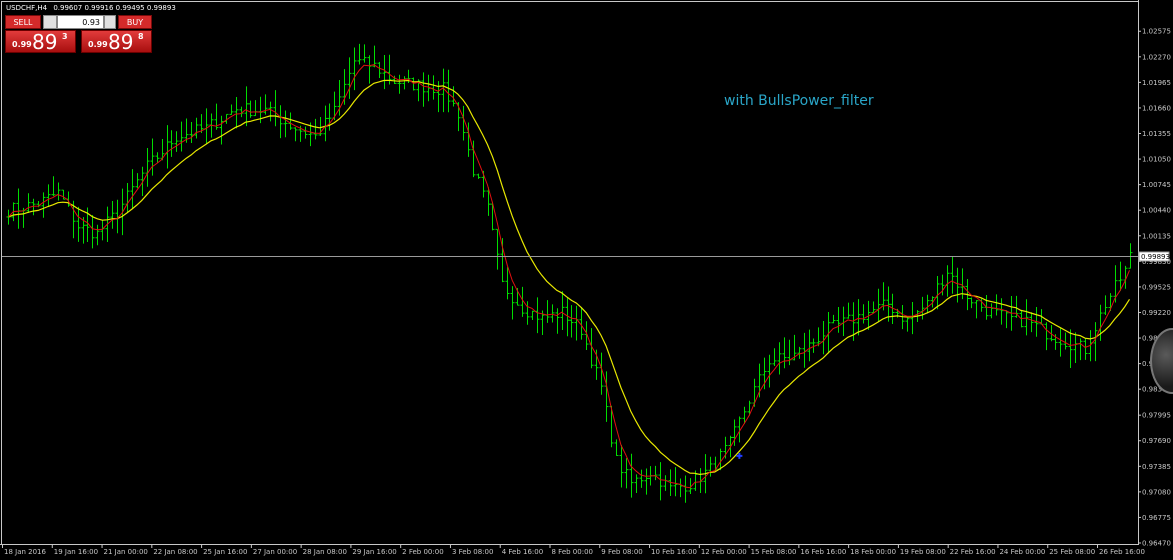  I want to click on x-tick-label: 26 Feb 16:00, so click(1122, 552).